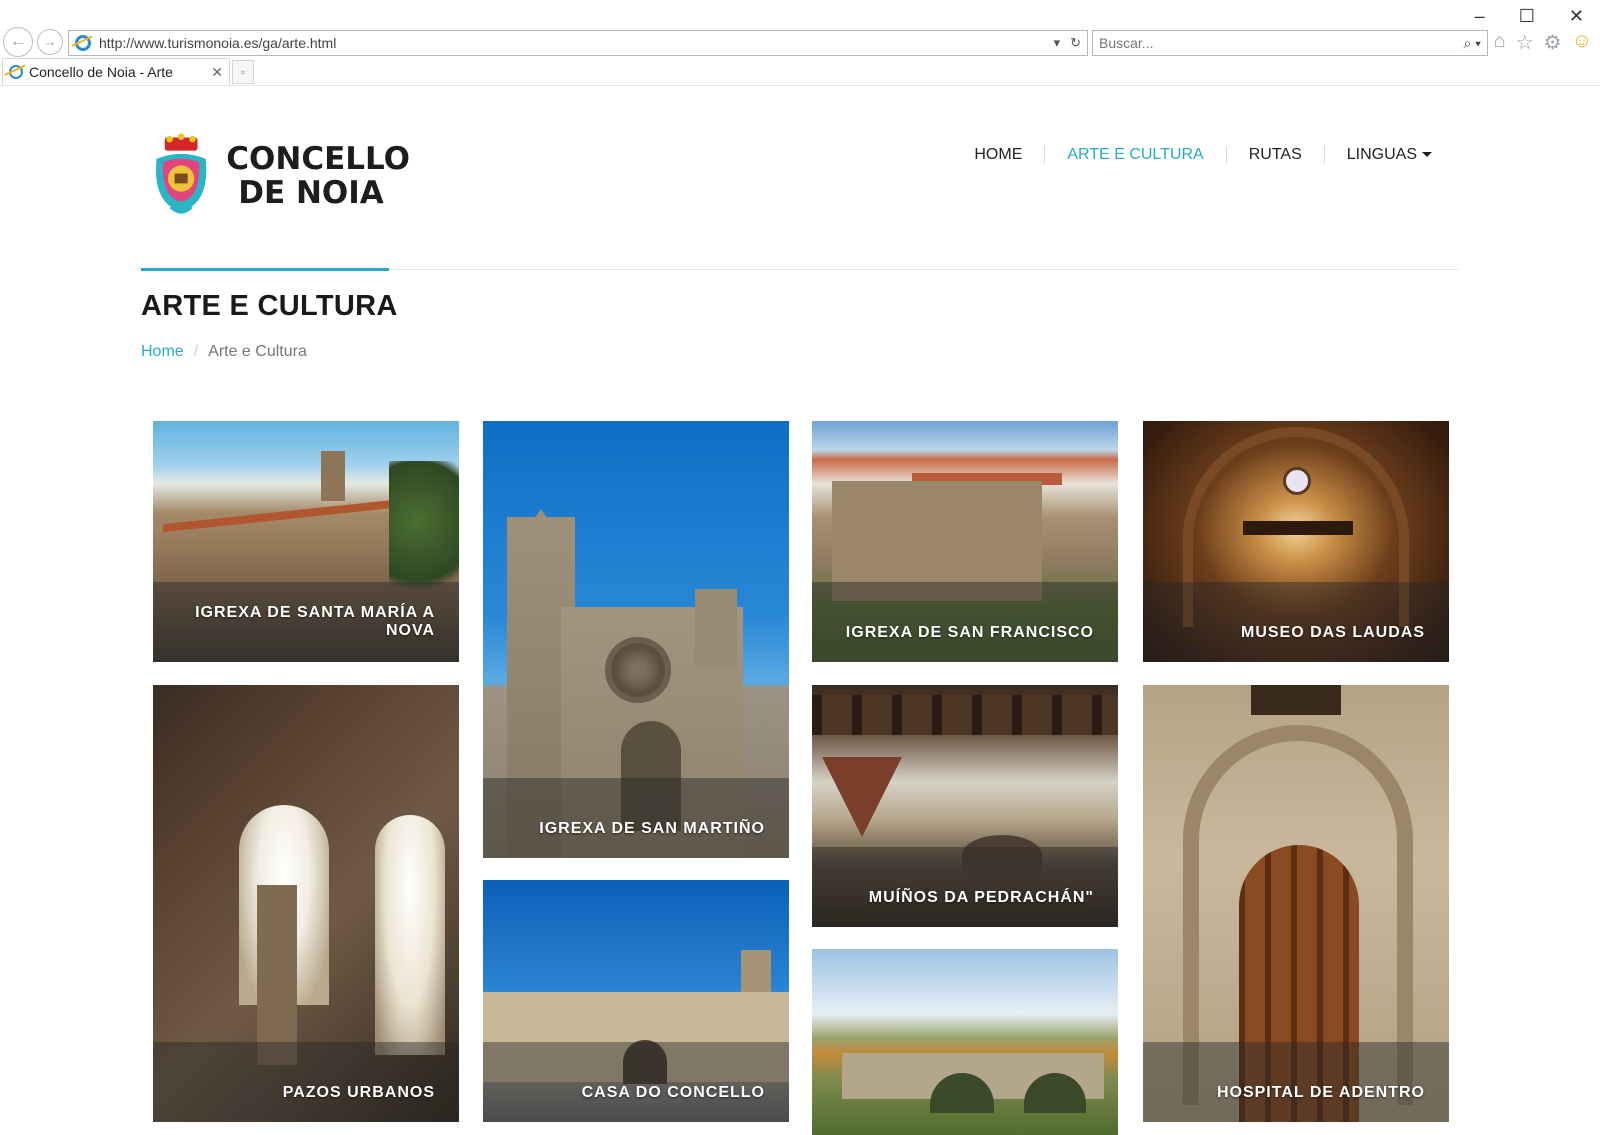  Describe the element at coordinates (965, 887) in the screenshot. I see `tile-caption: MUÍÑOS DA PEDRACHÁN"` at that location.